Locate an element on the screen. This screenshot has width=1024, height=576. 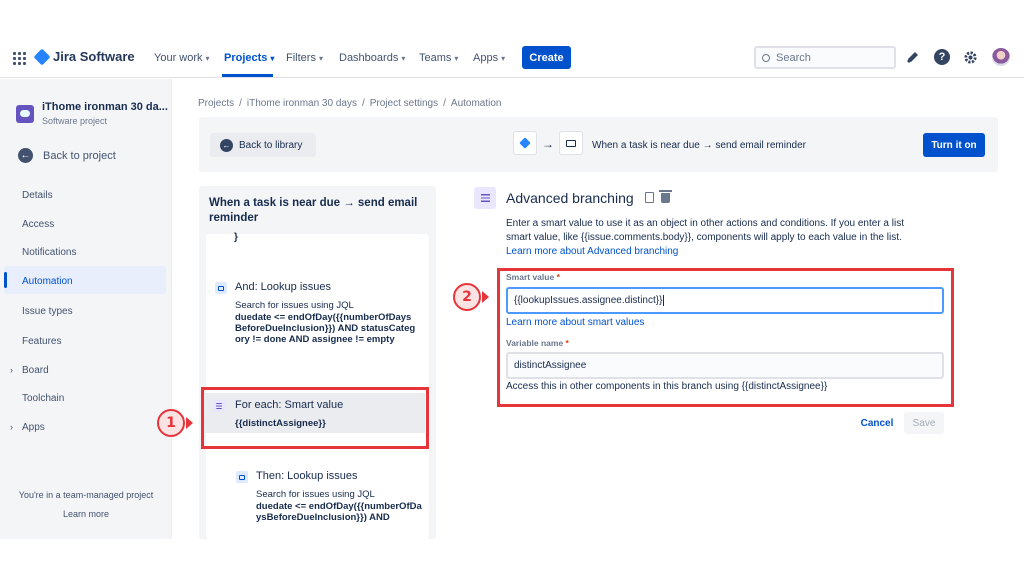
back-to-library-label: Back to library is located at coordinates (271, 145).